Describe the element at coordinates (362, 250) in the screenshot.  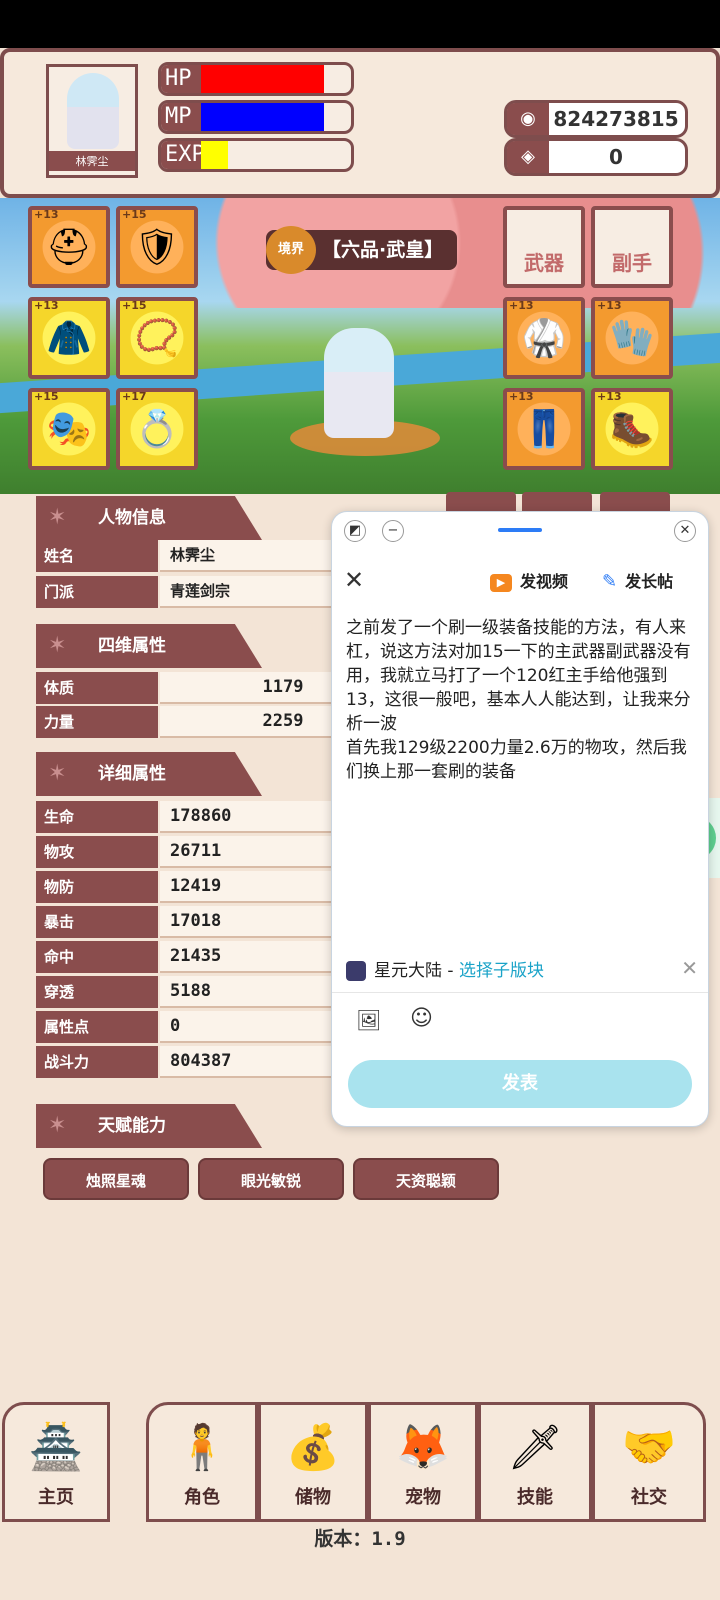
I see `realm-rank: 境界 【六品·武皇】` at that location.